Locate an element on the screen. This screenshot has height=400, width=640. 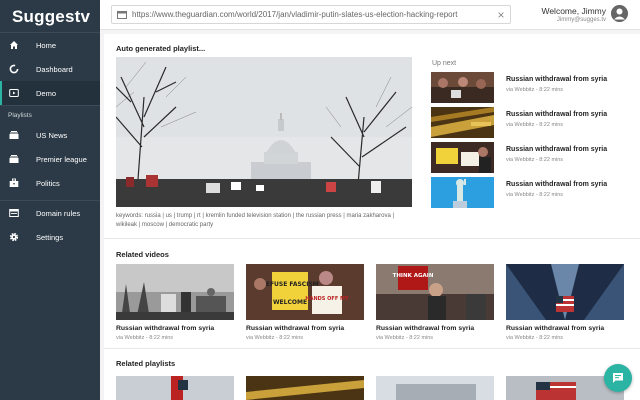
sidebar-item-label: Demo is located at coordinates (46, 93).